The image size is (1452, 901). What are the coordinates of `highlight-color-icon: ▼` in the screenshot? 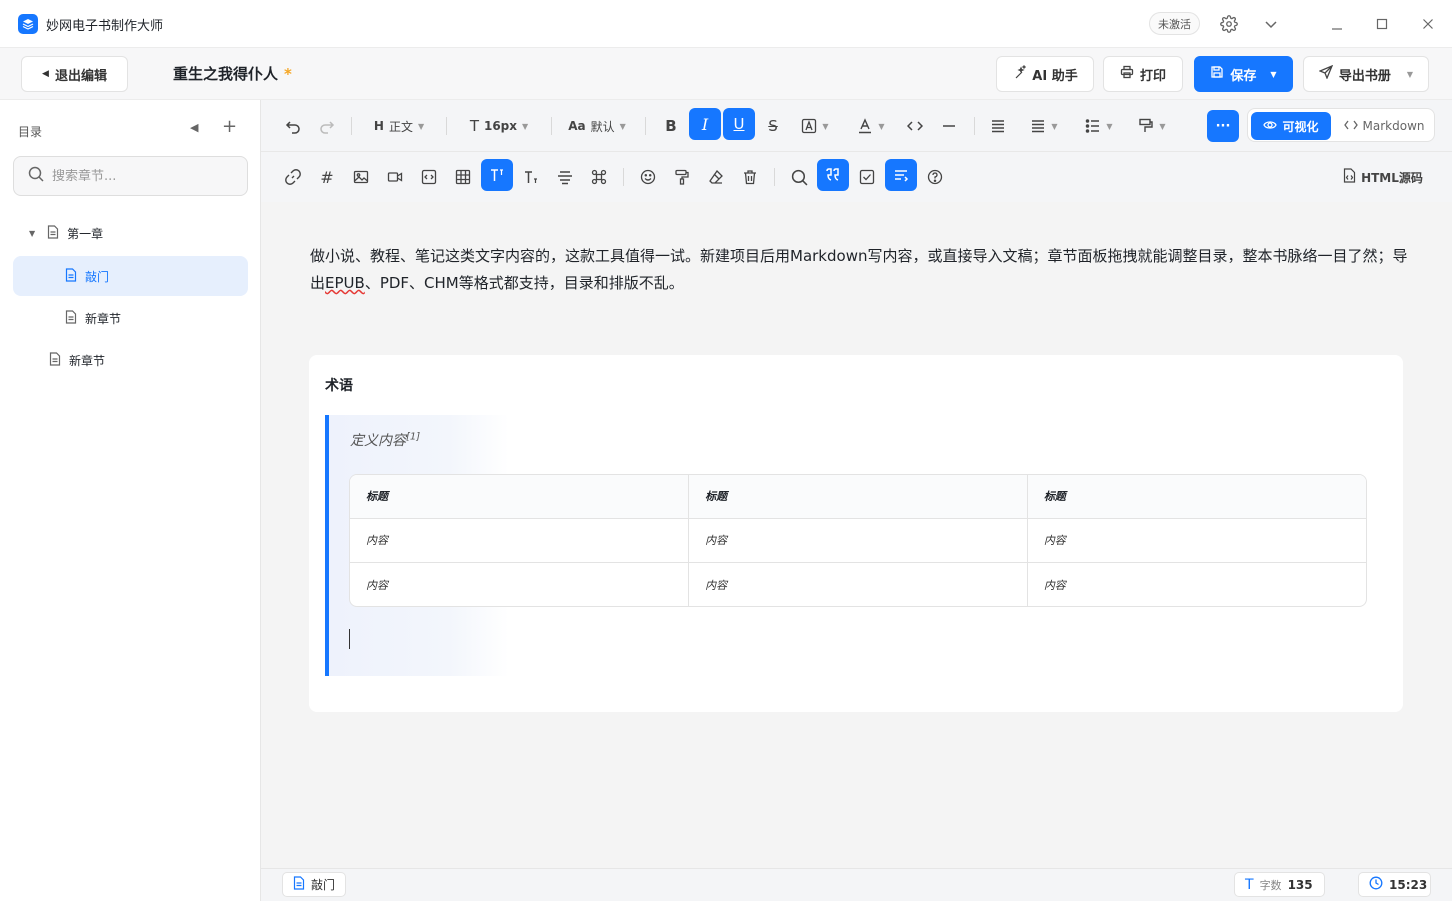 It's located at (815, 126).